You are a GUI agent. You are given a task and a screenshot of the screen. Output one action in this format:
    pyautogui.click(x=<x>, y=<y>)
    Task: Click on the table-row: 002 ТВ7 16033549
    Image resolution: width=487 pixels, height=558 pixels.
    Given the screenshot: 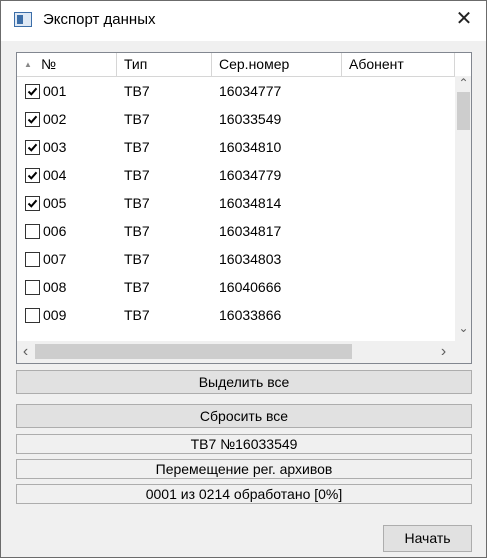 What is the action you would take?
    pyautogui.click(x=236, y=119)
    